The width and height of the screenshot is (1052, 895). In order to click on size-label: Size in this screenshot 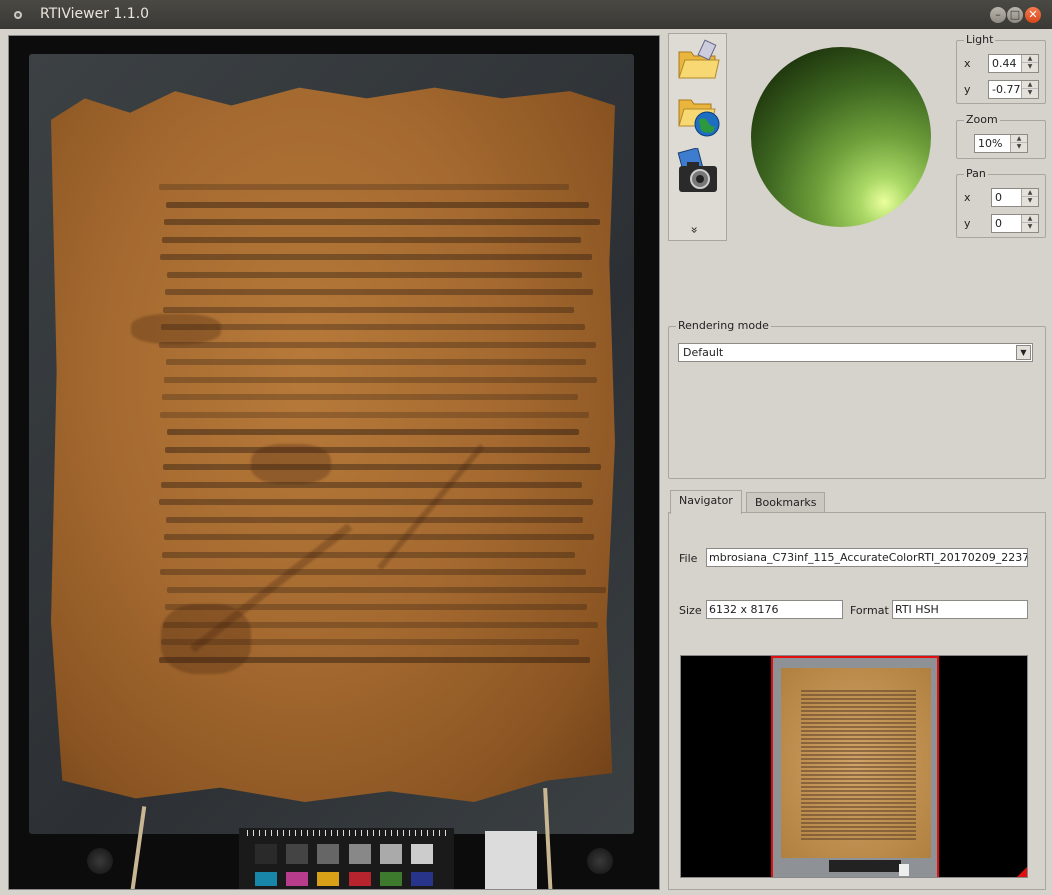, I will do `click(690, 610)`.